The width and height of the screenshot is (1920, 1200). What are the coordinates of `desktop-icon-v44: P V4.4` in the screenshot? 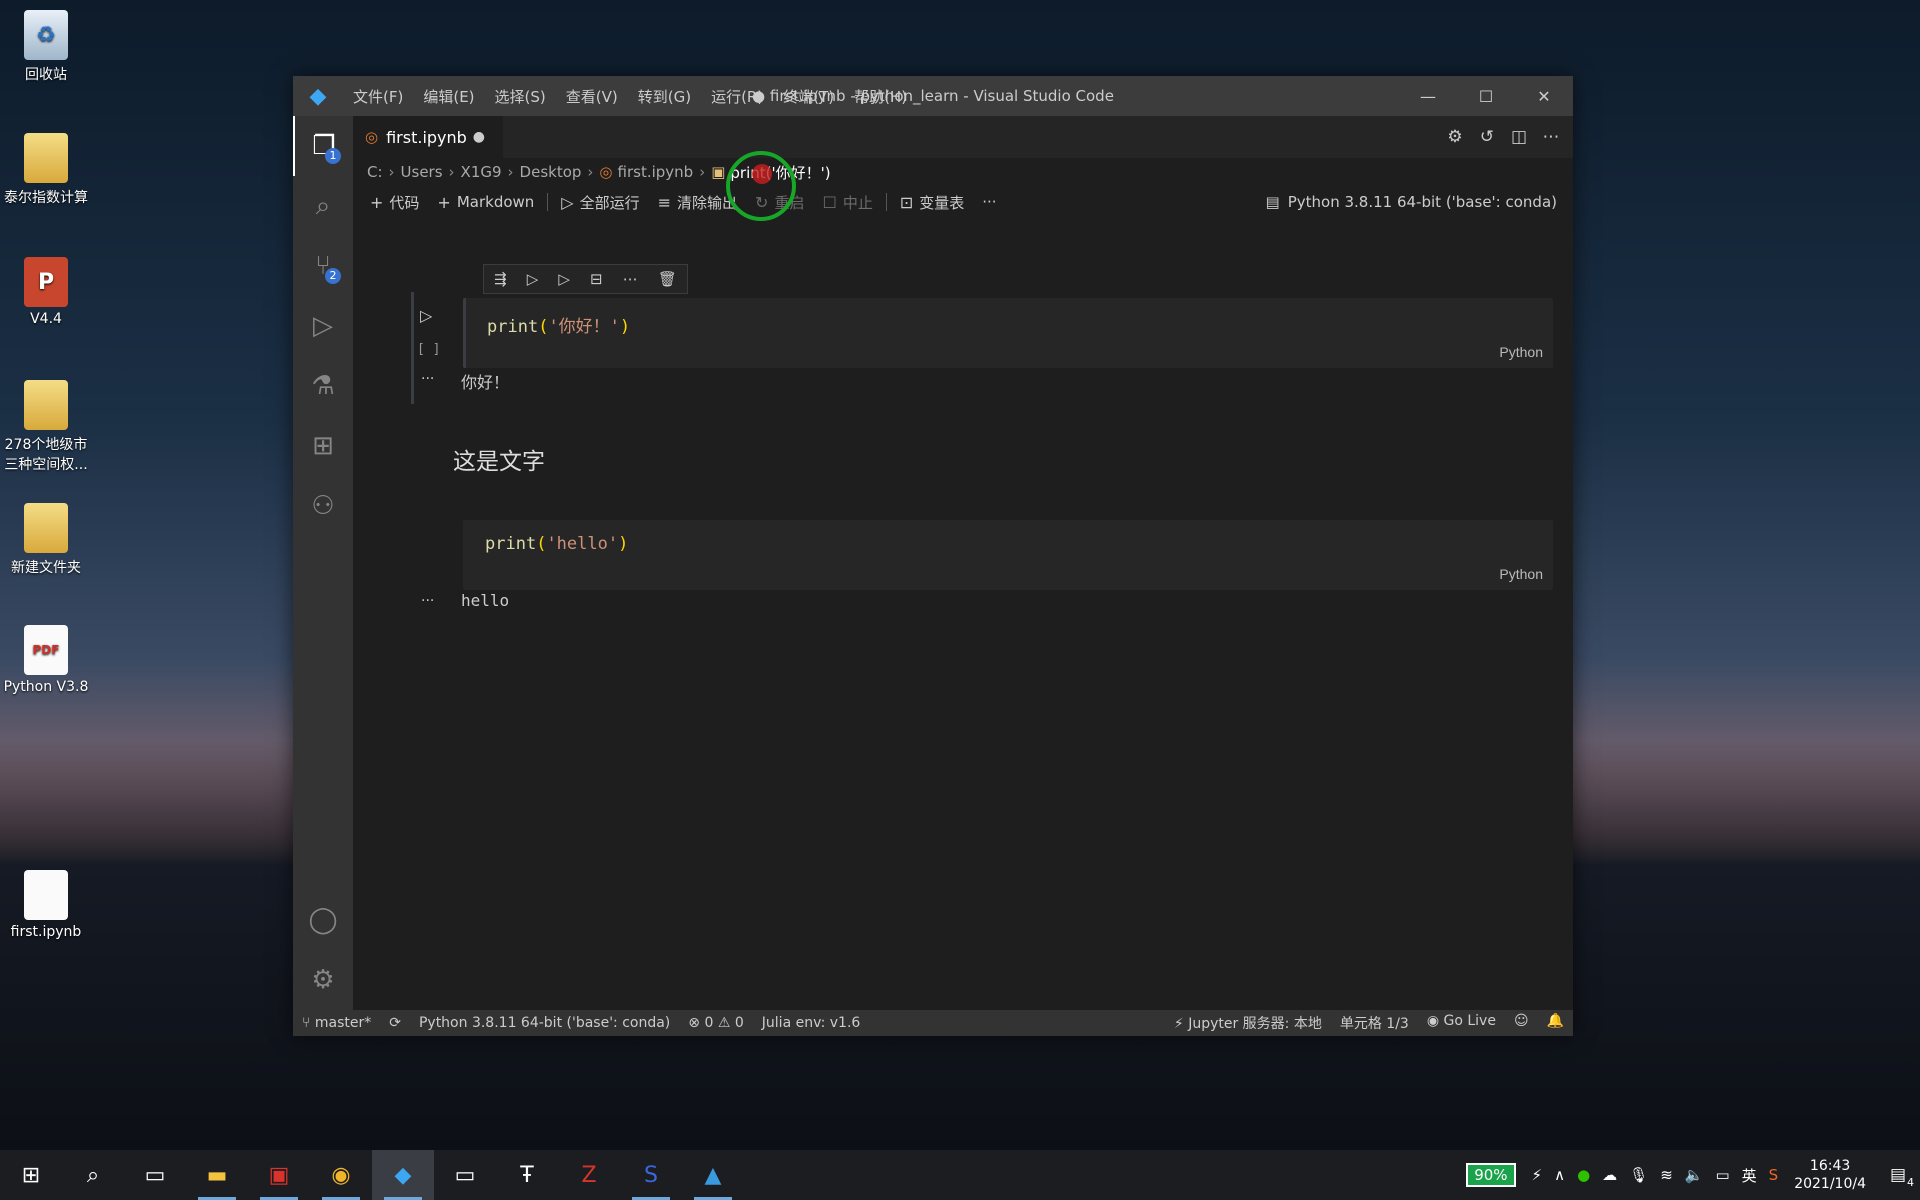 It's located at (46, 292).